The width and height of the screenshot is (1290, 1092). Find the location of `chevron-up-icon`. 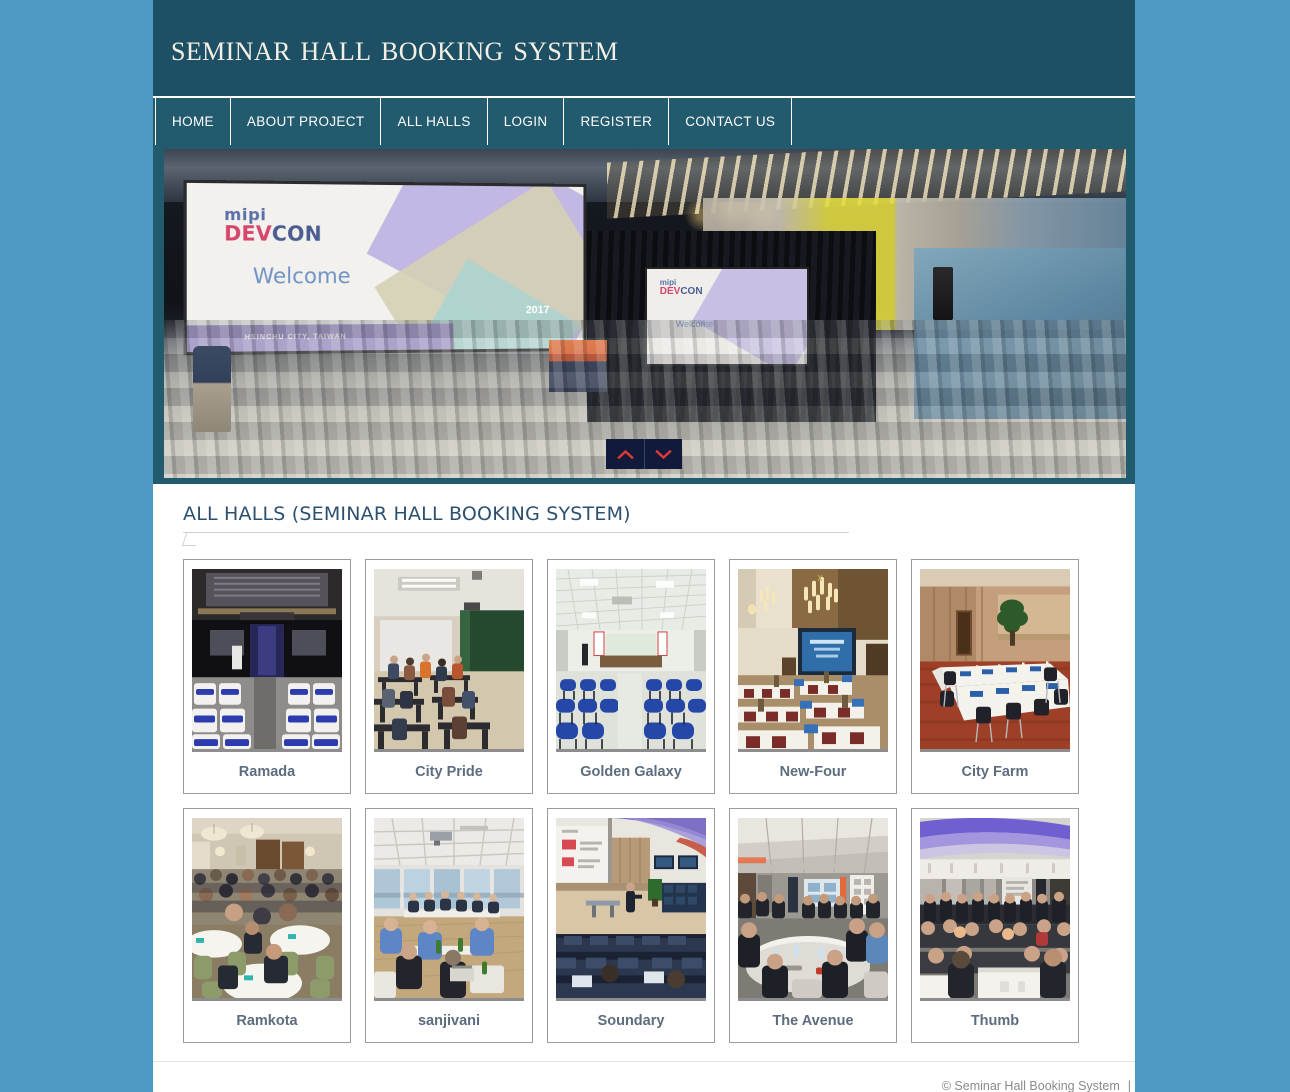

chevron-up-icon is located at coordinates (625, 454).